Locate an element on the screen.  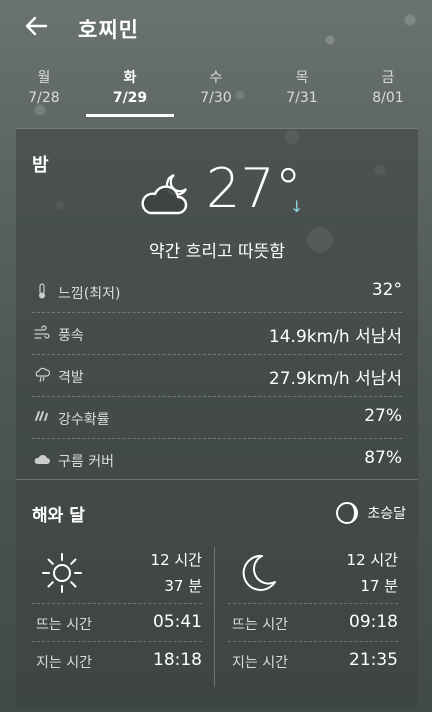
tab-friday: 금 8/01 is located at coordinates (388, 88).